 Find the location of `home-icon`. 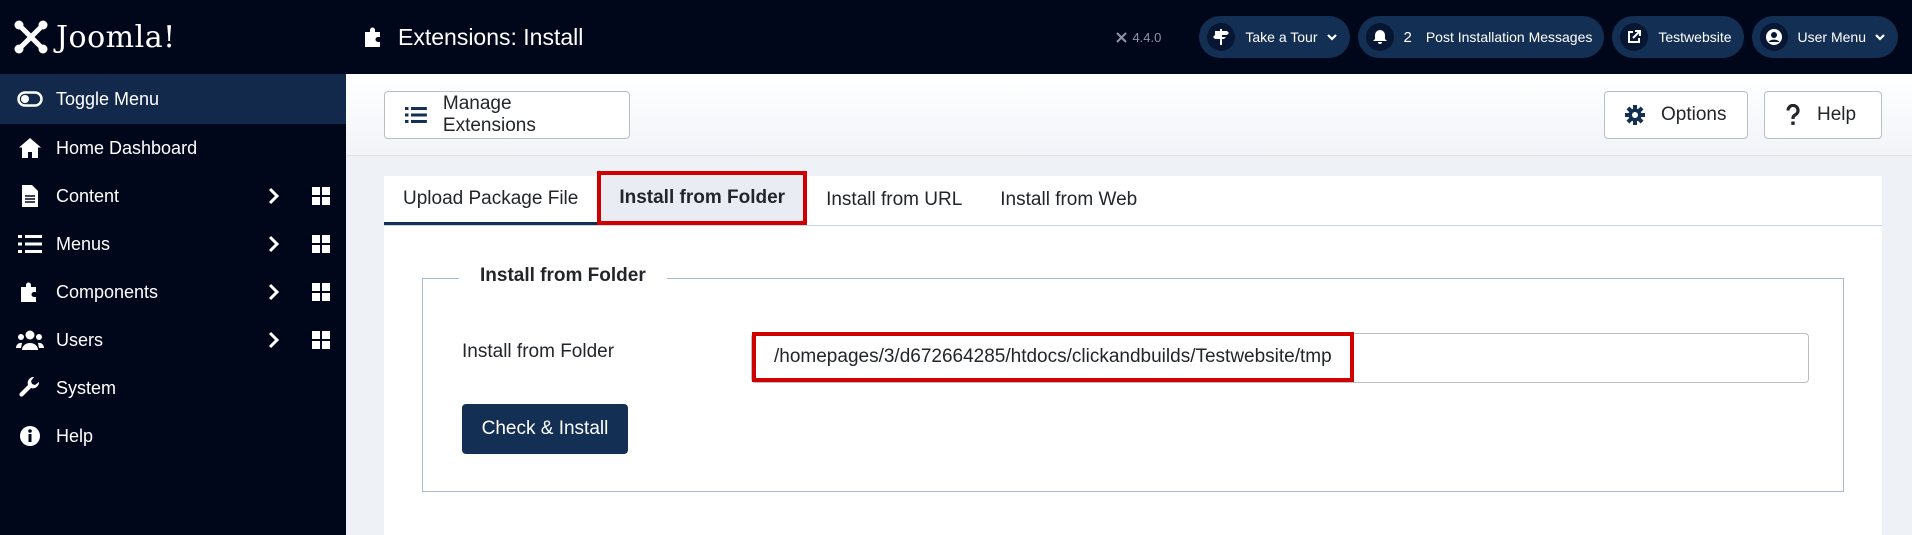

home-icon is located at coordinates (30, 148).